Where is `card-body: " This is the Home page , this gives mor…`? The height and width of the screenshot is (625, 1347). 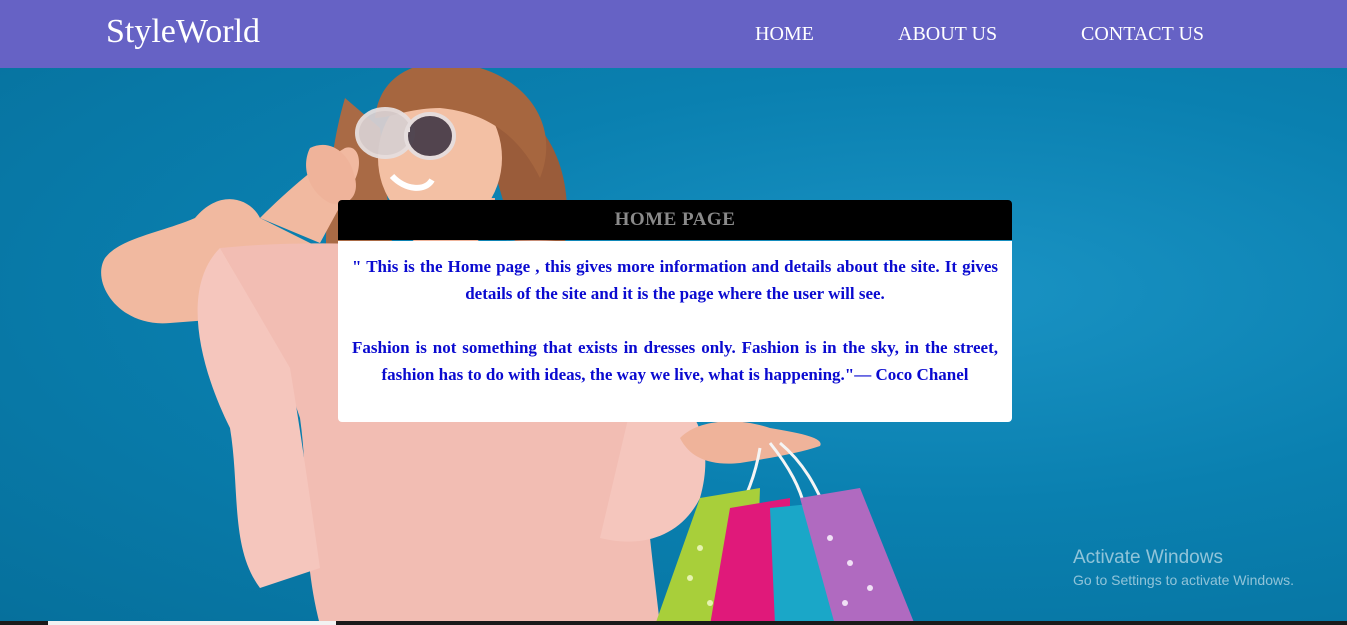 card-body: " This is the Home page , this gives mor… is located at coordinates (675, 331).